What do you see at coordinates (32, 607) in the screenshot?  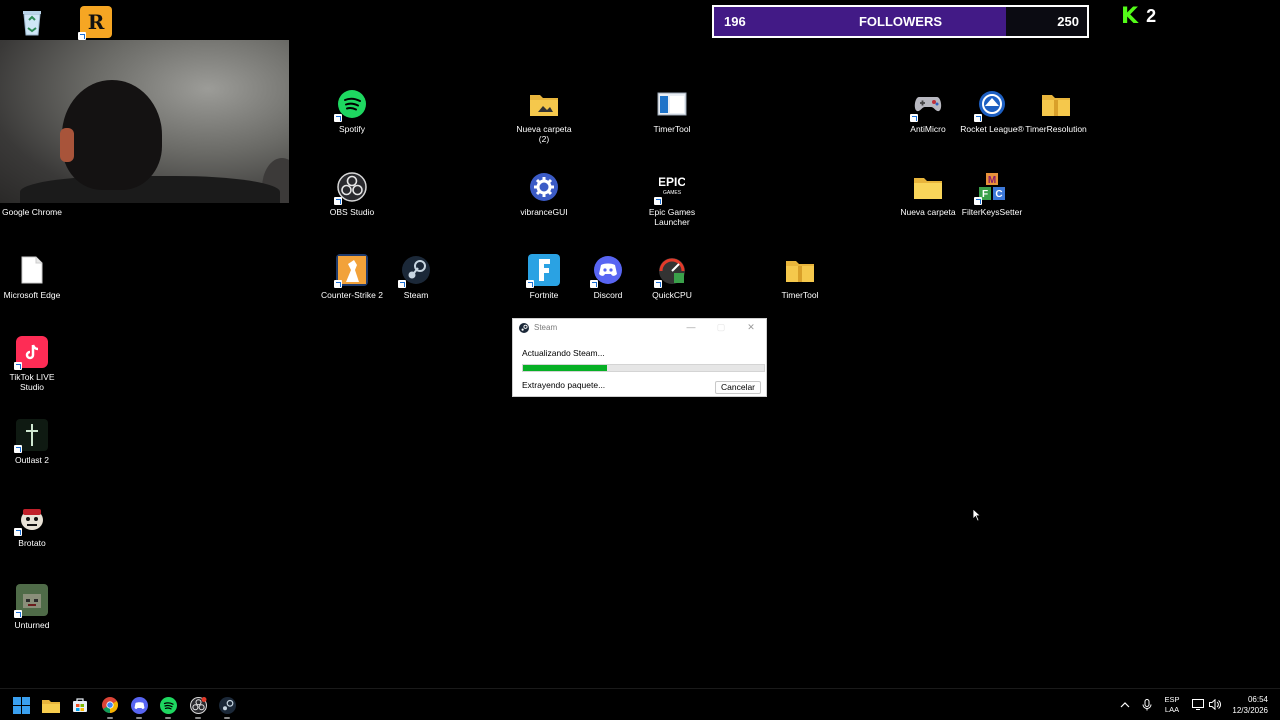 I see `desktop-icon-unturned: Unturned` at bounding box center [32, 607].